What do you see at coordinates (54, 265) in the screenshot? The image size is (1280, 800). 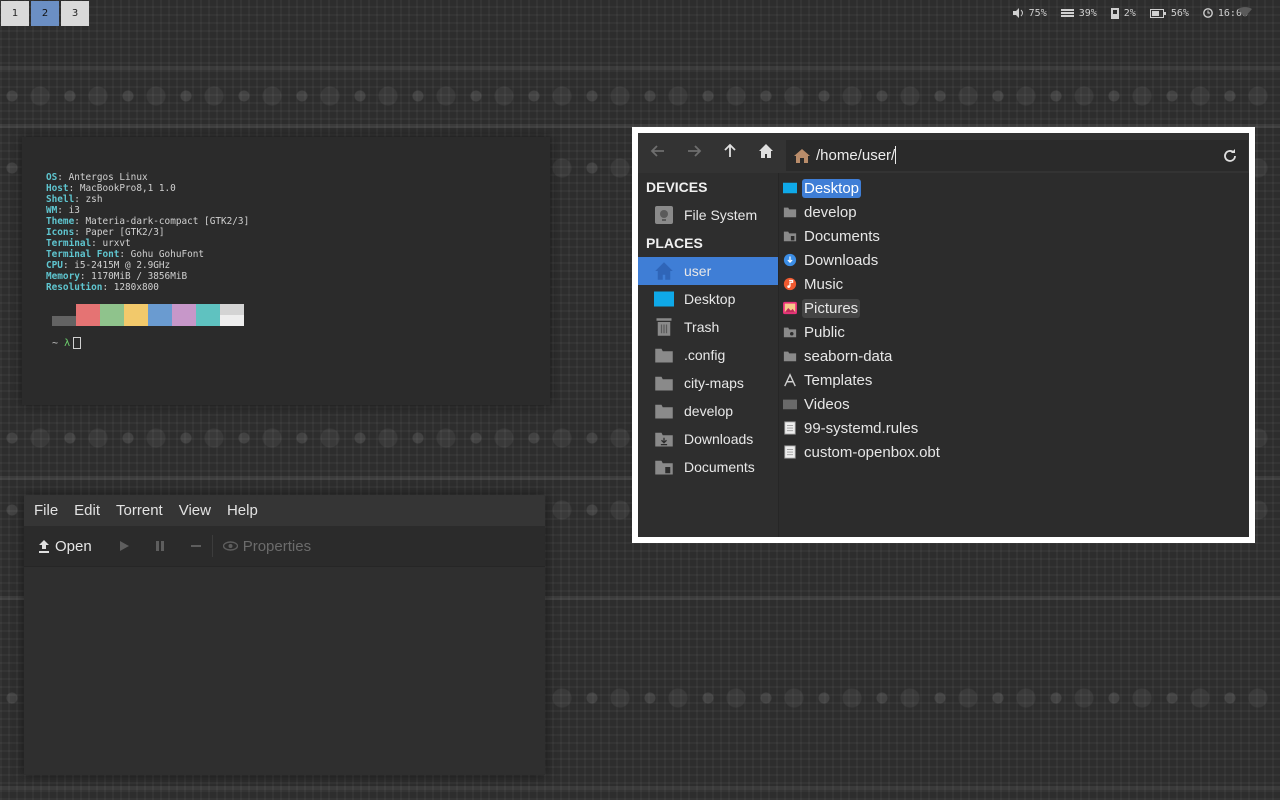 I see `info-key: CPU` at bounding box center [54, 265].